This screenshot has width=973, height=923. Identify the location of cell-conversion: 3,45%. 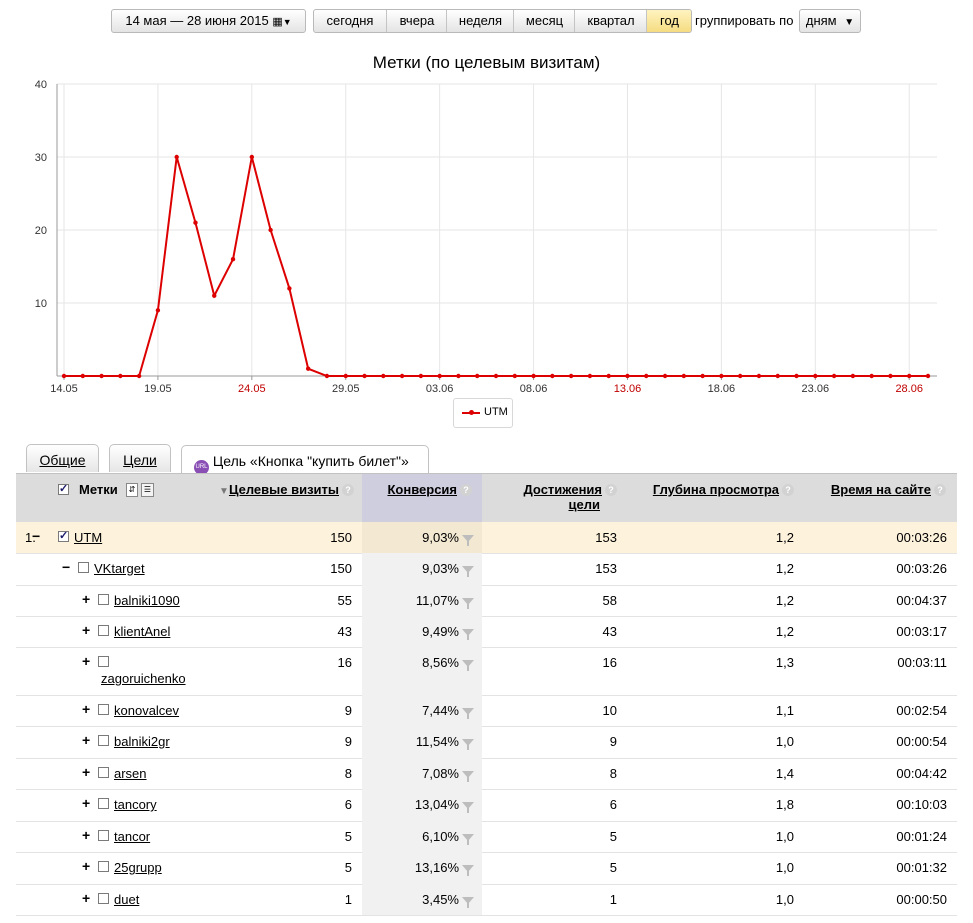
(448, 900).